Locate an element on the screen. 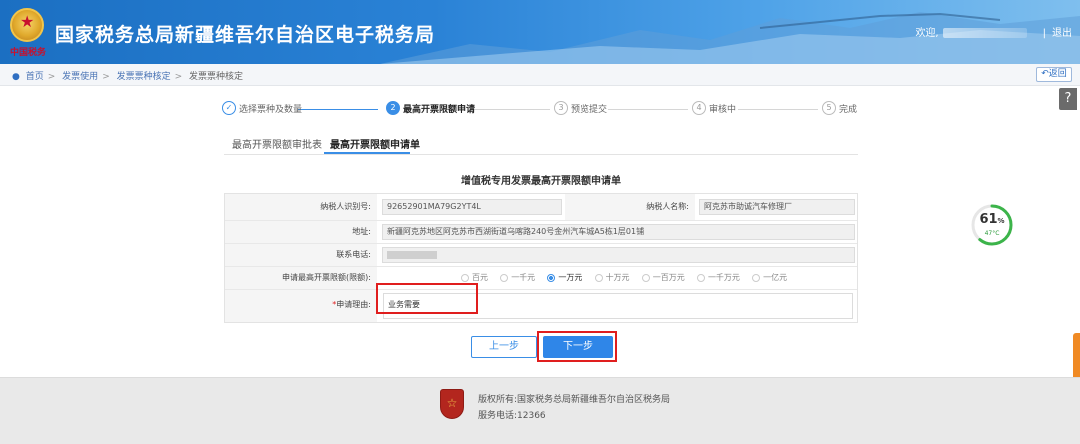  back-label: 返回 is located at coordinates (1057, 74).